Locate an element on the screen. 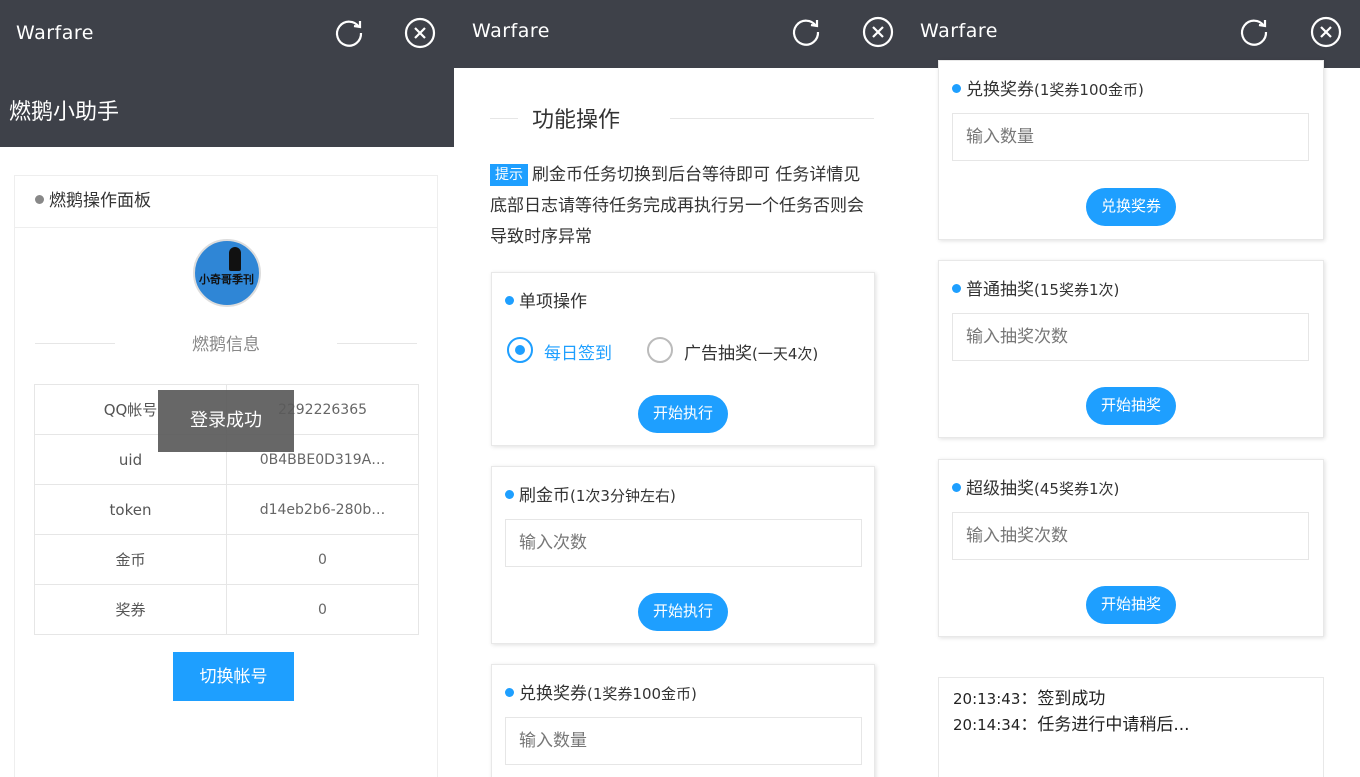 The height and width of the screenshot is (777, 1360). row-label: 奖券 is located at coordinates (130, 609).